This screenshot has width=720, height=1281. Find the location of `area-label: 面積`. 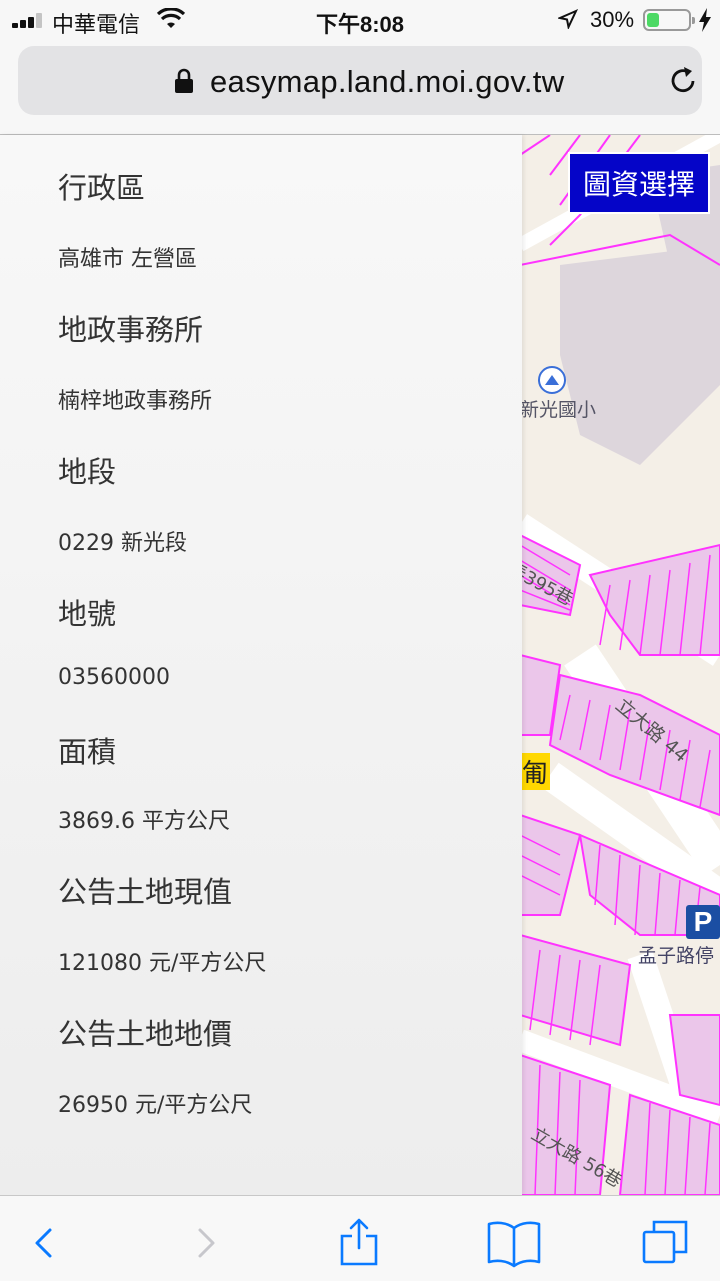

area-label: 面積 is located at coordinates (87, 752).